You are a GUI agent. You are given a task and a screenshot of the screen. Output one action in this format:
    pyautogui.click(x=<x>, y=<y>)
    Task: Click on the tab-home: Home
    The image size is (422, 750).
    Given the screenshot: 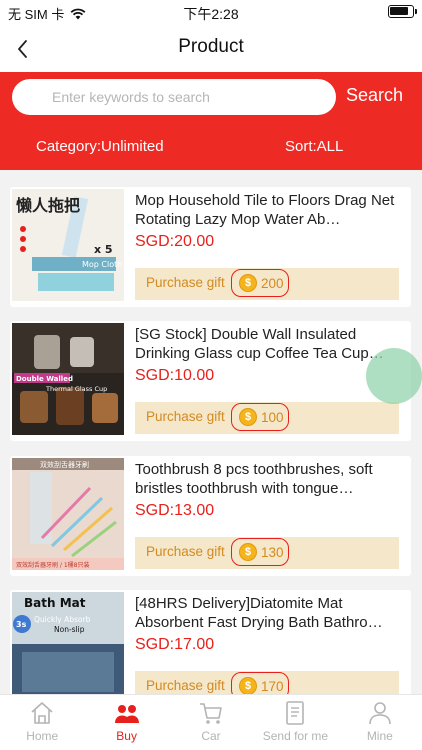 What is the action you would take?
    pyautogui.click(x=42, y=722)
    